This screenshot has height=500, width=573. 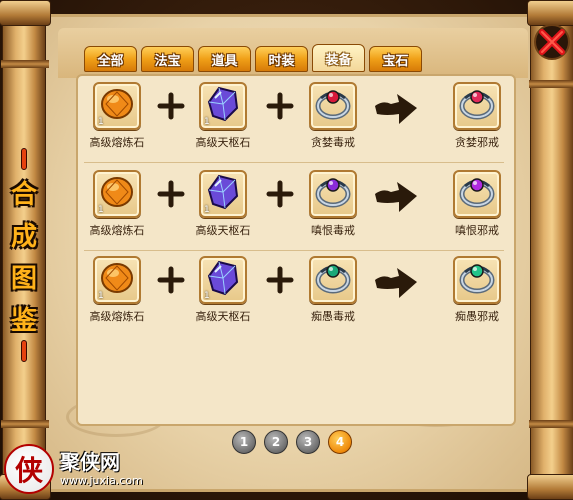 What do you see at coordinates (23, 194) in the screenshot?
I see `side-title-char: 合` at bounding box center [23, 194].